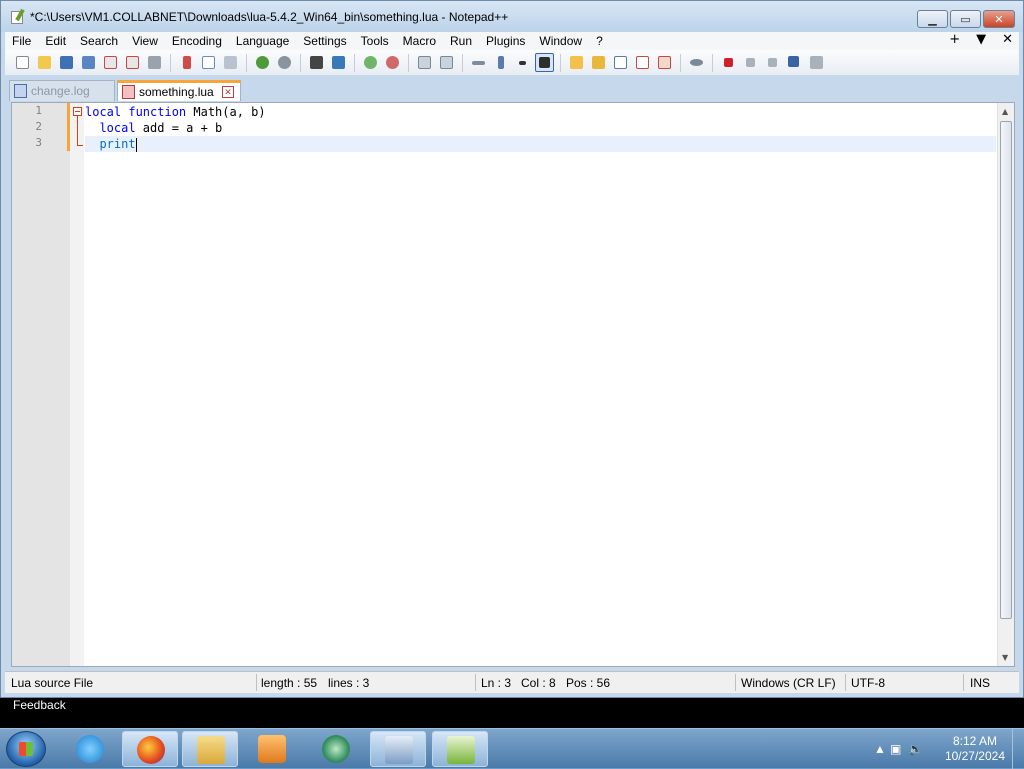  Describe the element at coordinates (145, 41) in the screenshot. I see `menu-view: View` at that location.